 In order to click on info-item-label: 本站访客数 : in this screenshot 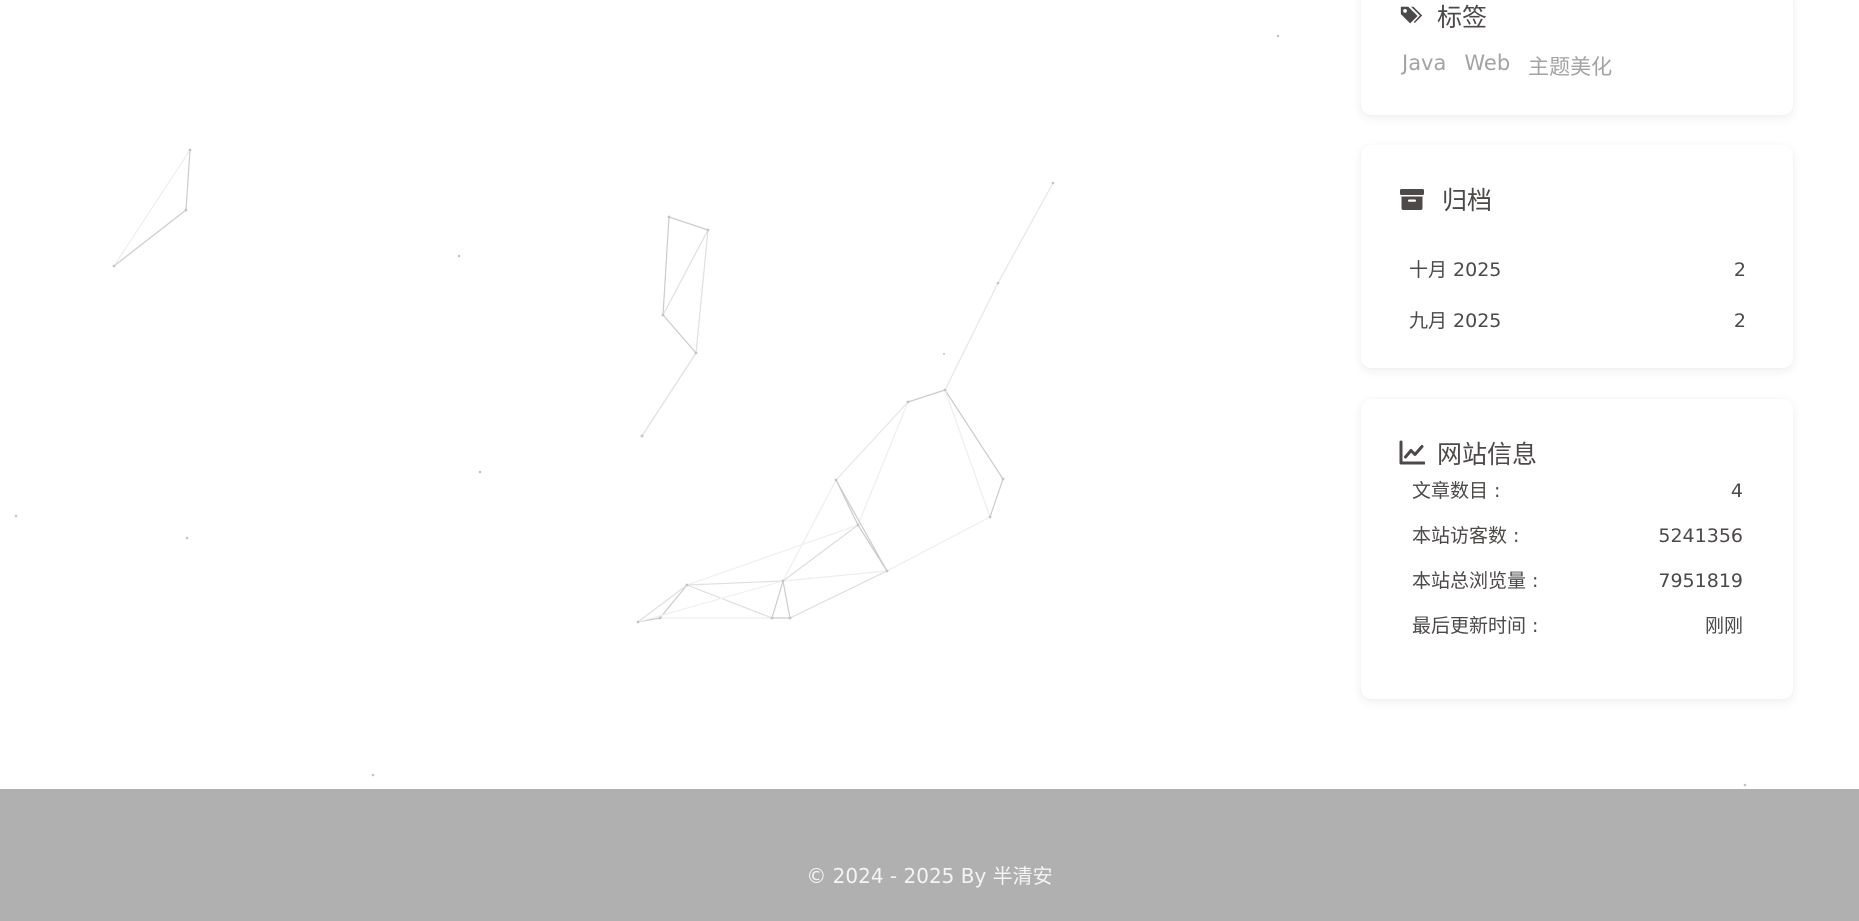, I will do `click(1466, 536)`.